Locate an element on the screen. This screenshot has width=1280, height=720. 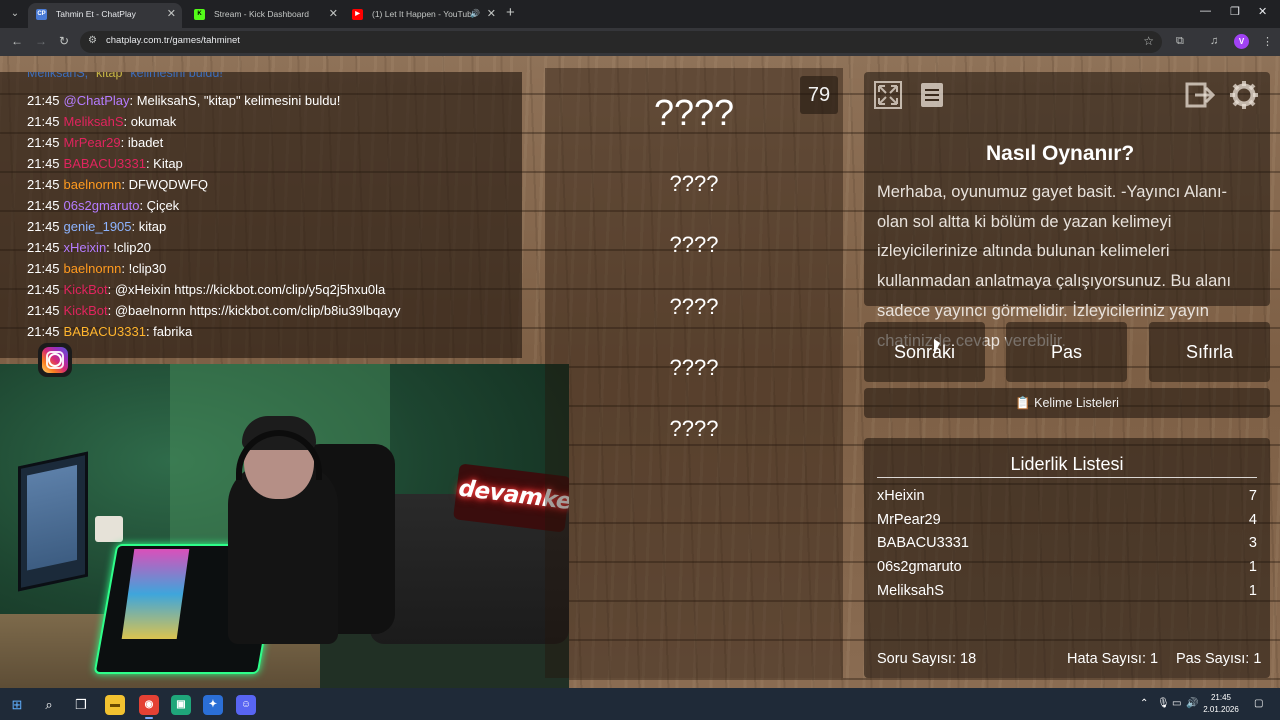
exit-icon is located at coordinates (1200, 95).